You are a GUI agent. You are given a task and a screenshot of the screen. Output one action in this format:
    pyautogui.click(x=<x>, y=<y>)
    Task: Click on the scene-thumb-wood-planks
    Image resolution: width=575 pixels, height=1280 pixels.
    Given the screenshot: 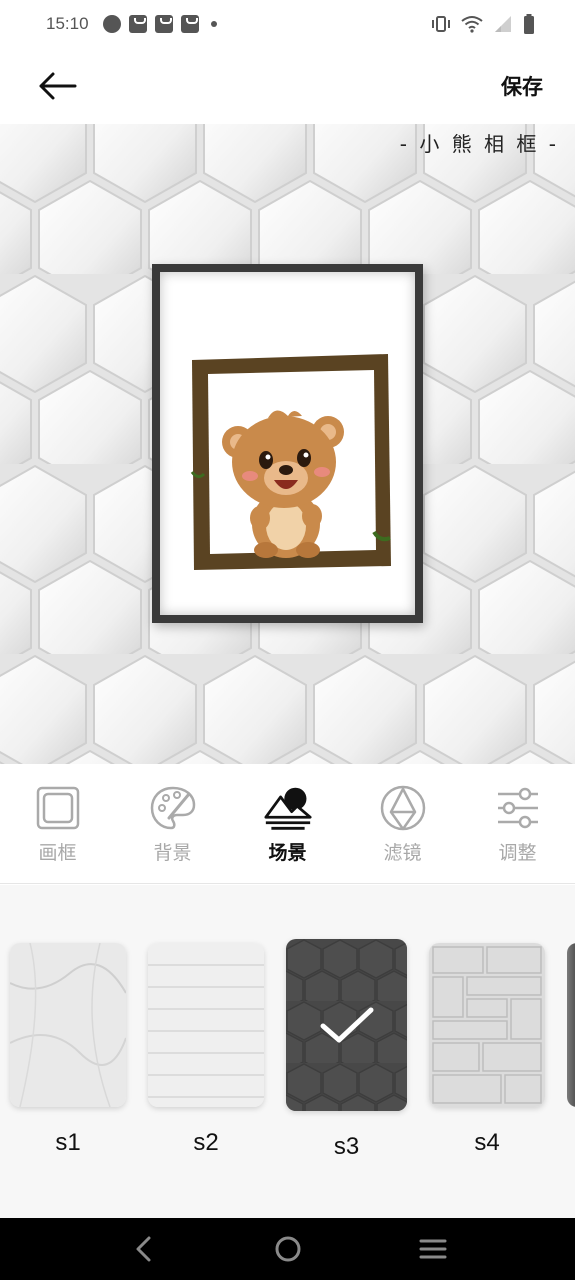 What is the action you would take?
    pyautogui.click(x=206, y=1025)
    